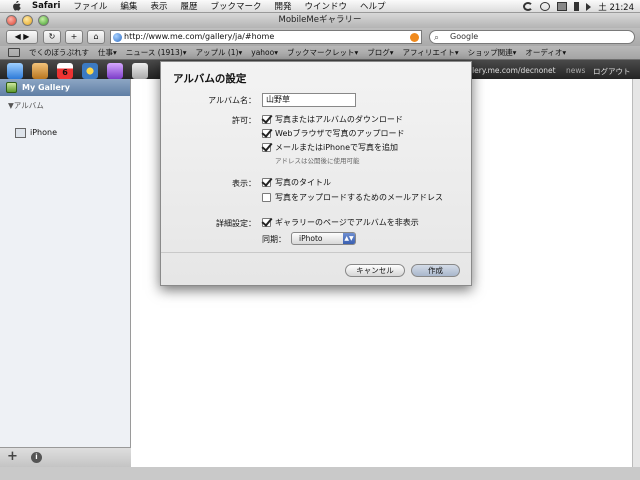 This screenshot has width=640, height=480. What do you see at coordinates (210, 79) in the screenshot?
I see `dialog-title: アルバムの設定` at bounding box center [210, 79].